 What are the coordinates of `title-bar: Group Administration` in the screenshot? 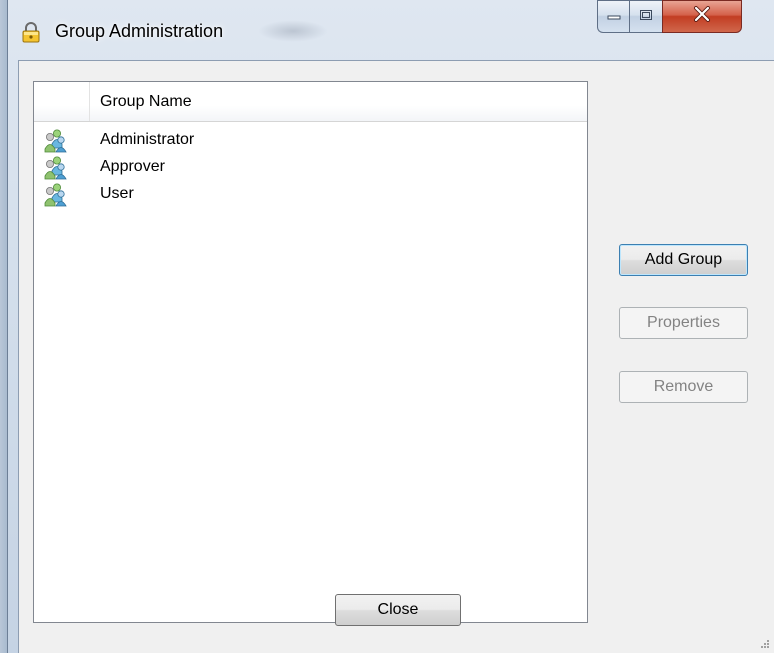 It's located at (391, 30).